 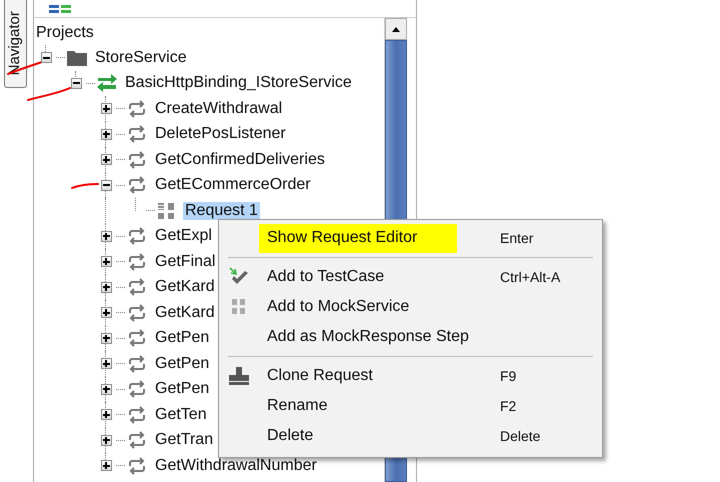 I want to click on shortcut-text: F9, so click(x=508, y=376).